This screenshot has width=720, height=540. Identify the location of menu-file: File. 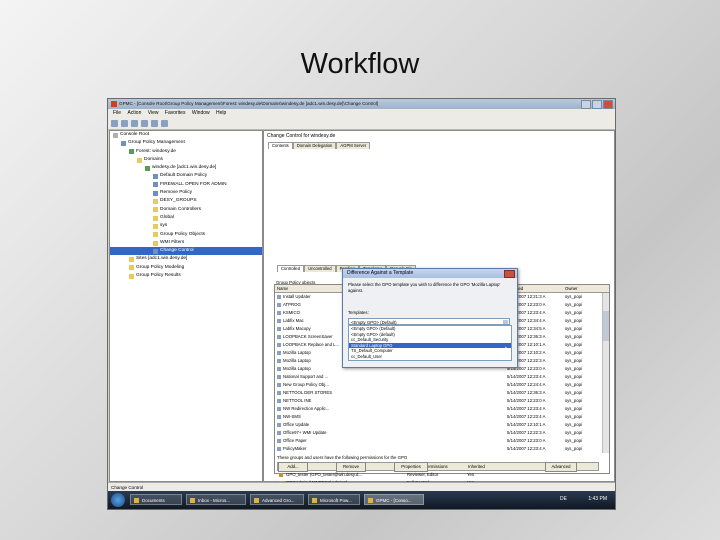
(117, 113).